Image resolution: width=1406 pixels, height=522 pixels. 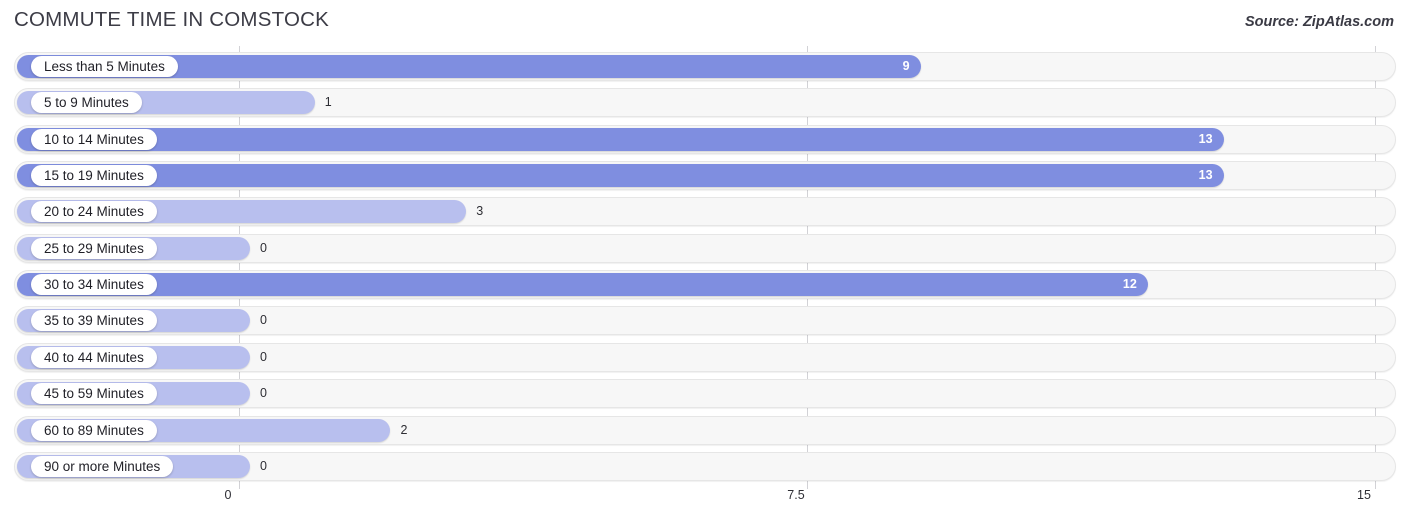 I want to click on bar-category-label: 40 to 44 Minutes, so click(x=94, y=357).